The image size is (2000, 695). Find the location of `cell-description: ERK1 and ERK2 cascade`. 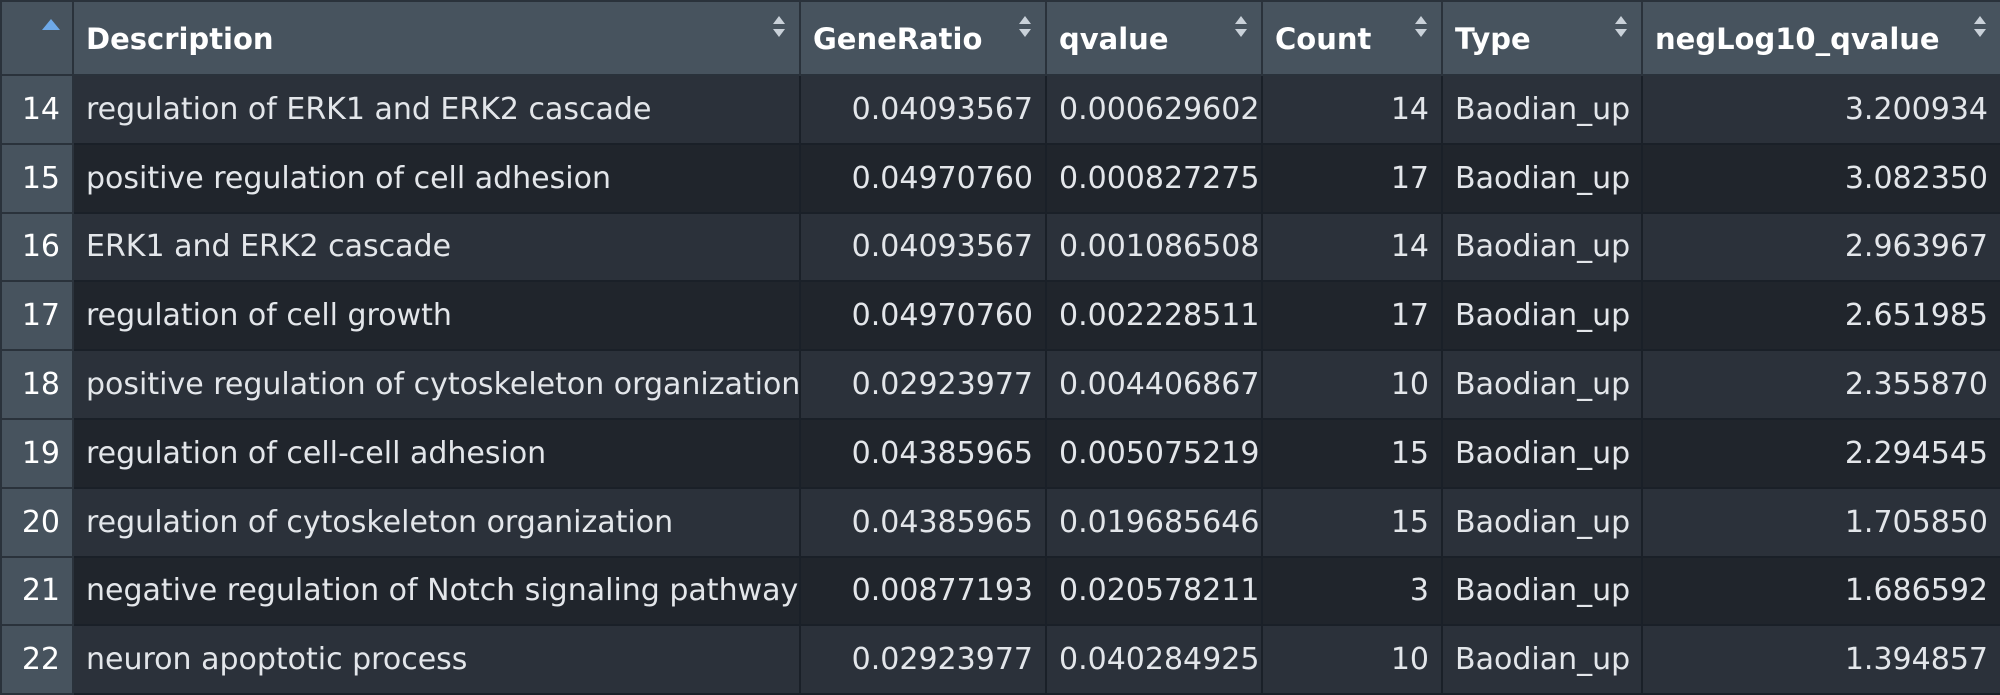

cell-description: ERK1 and ERK2 cascade is located at coordinates (436, 247).